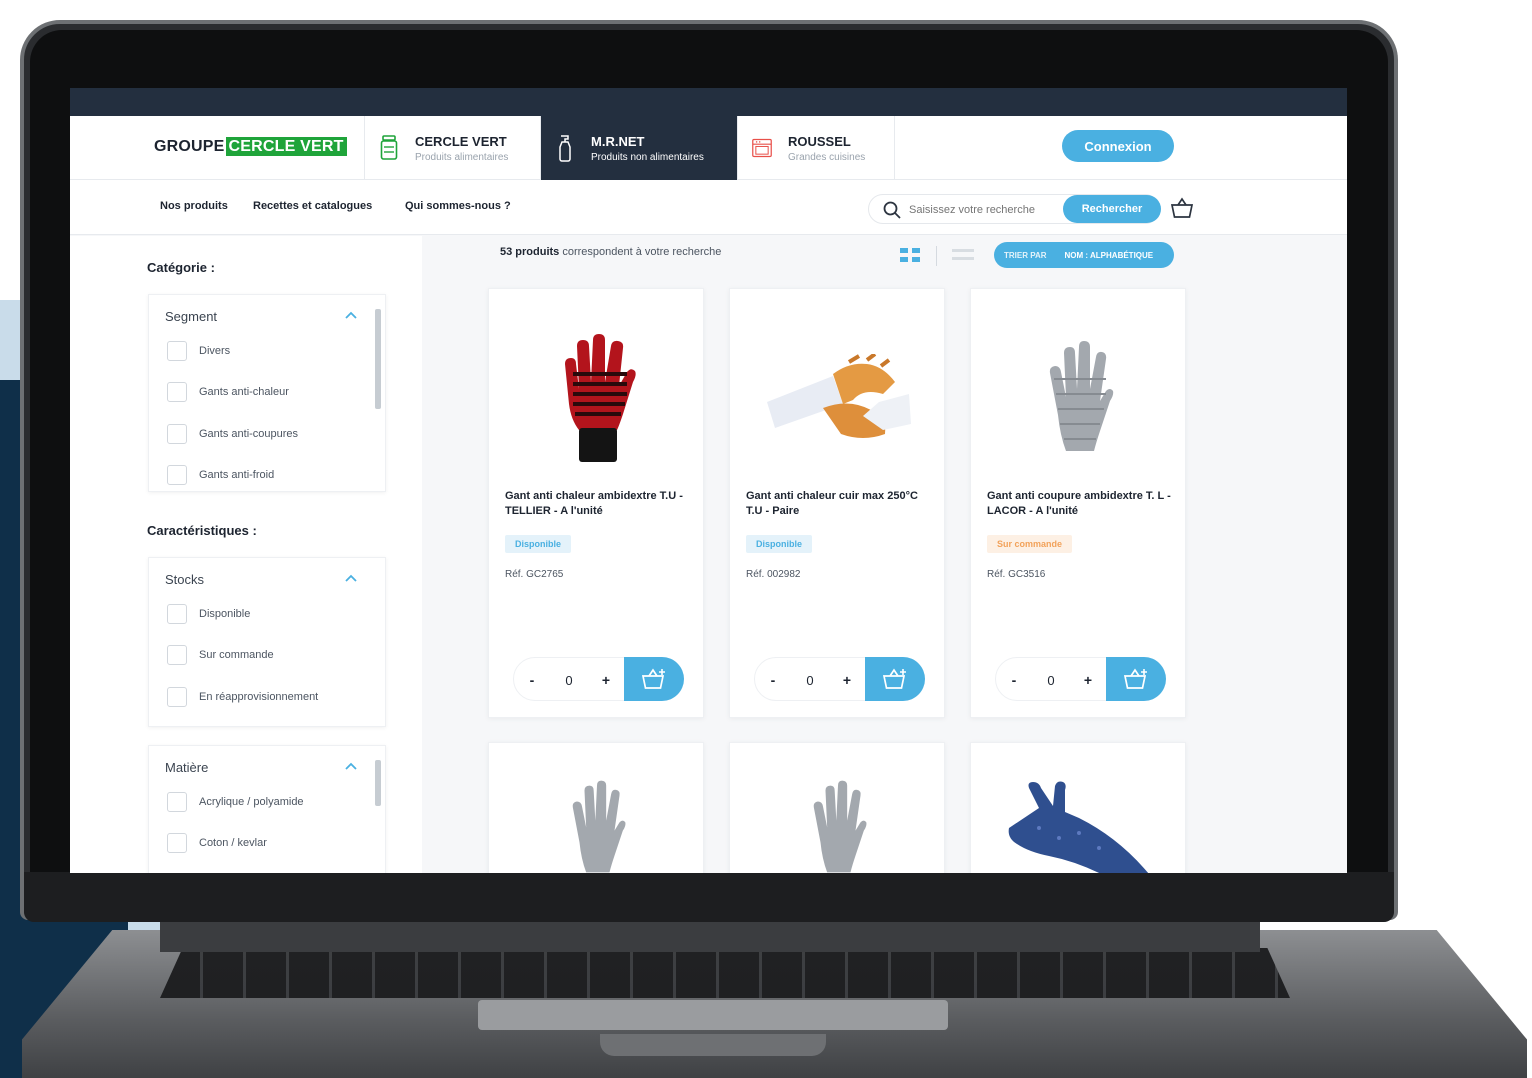  What do you see at coordinates (198, 351) in the screenshot?
I see `filter-option: Divers` at bounding box center [198, 351].